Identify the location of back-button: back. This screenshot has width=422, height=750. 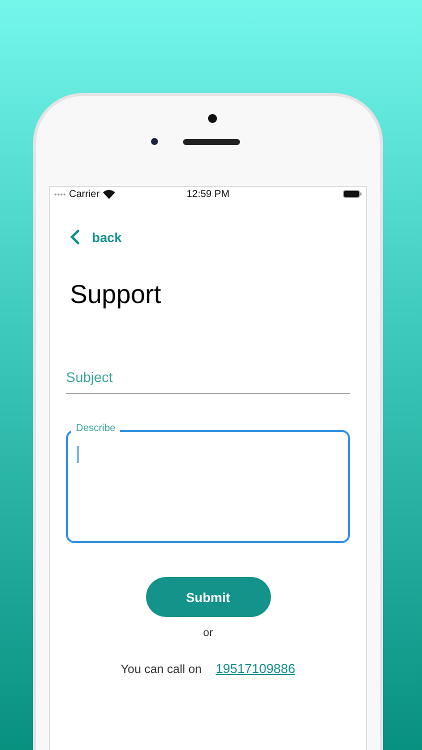
(94, 237).